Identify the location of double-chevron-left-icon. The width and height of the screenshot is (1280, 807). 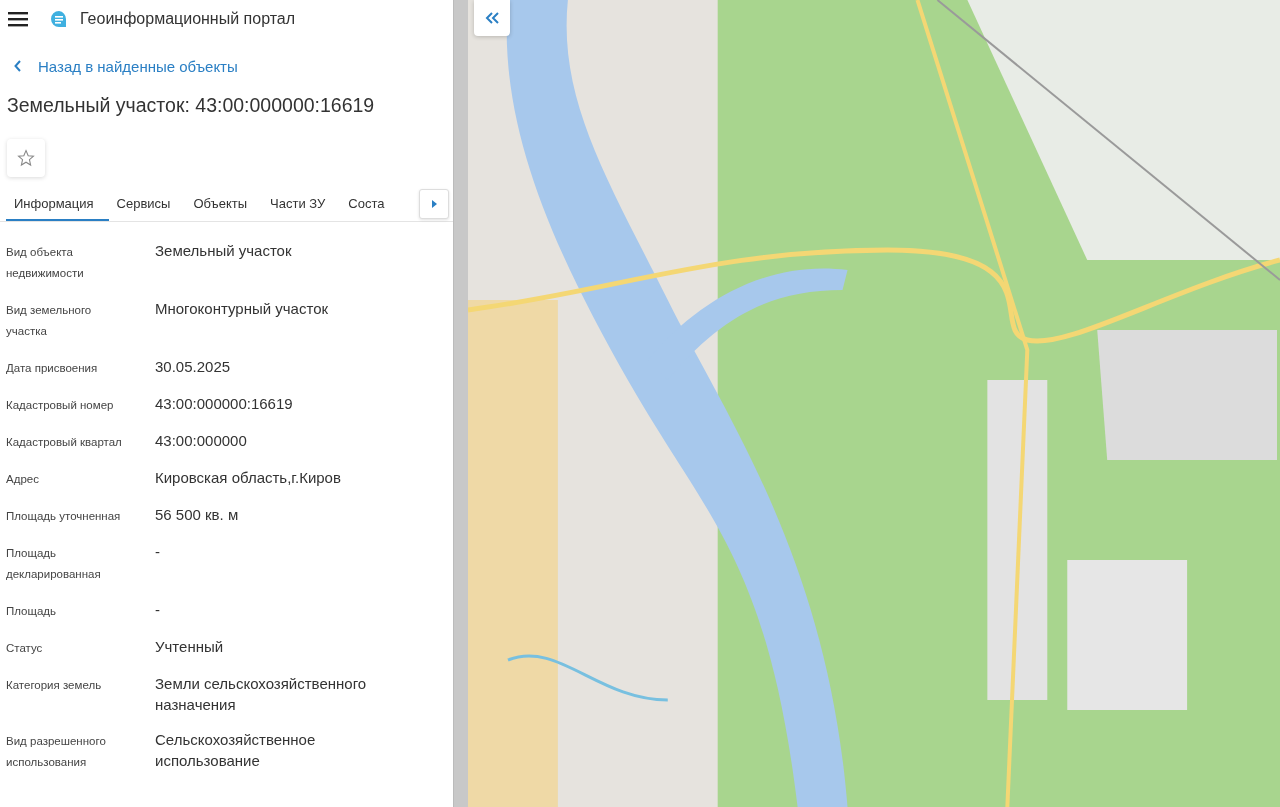
(492, 18).